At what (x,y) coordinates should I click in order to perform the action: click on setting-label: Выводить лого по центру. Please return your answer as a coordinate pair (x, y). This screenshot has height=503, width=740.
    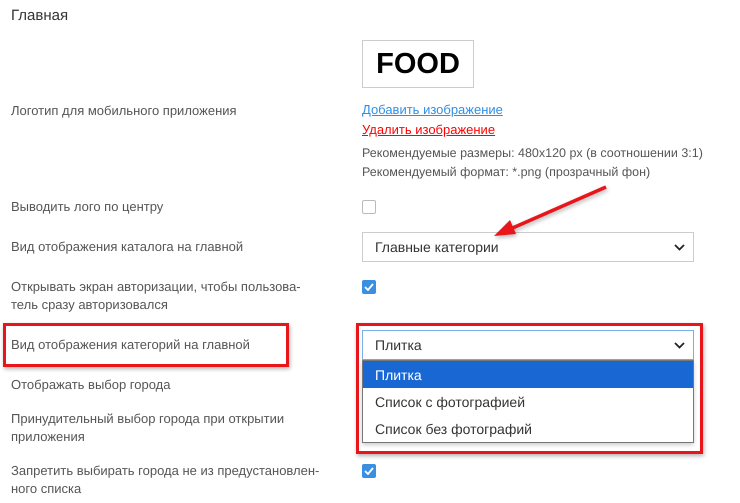
    Looking at the image, I should click on (87, 207).